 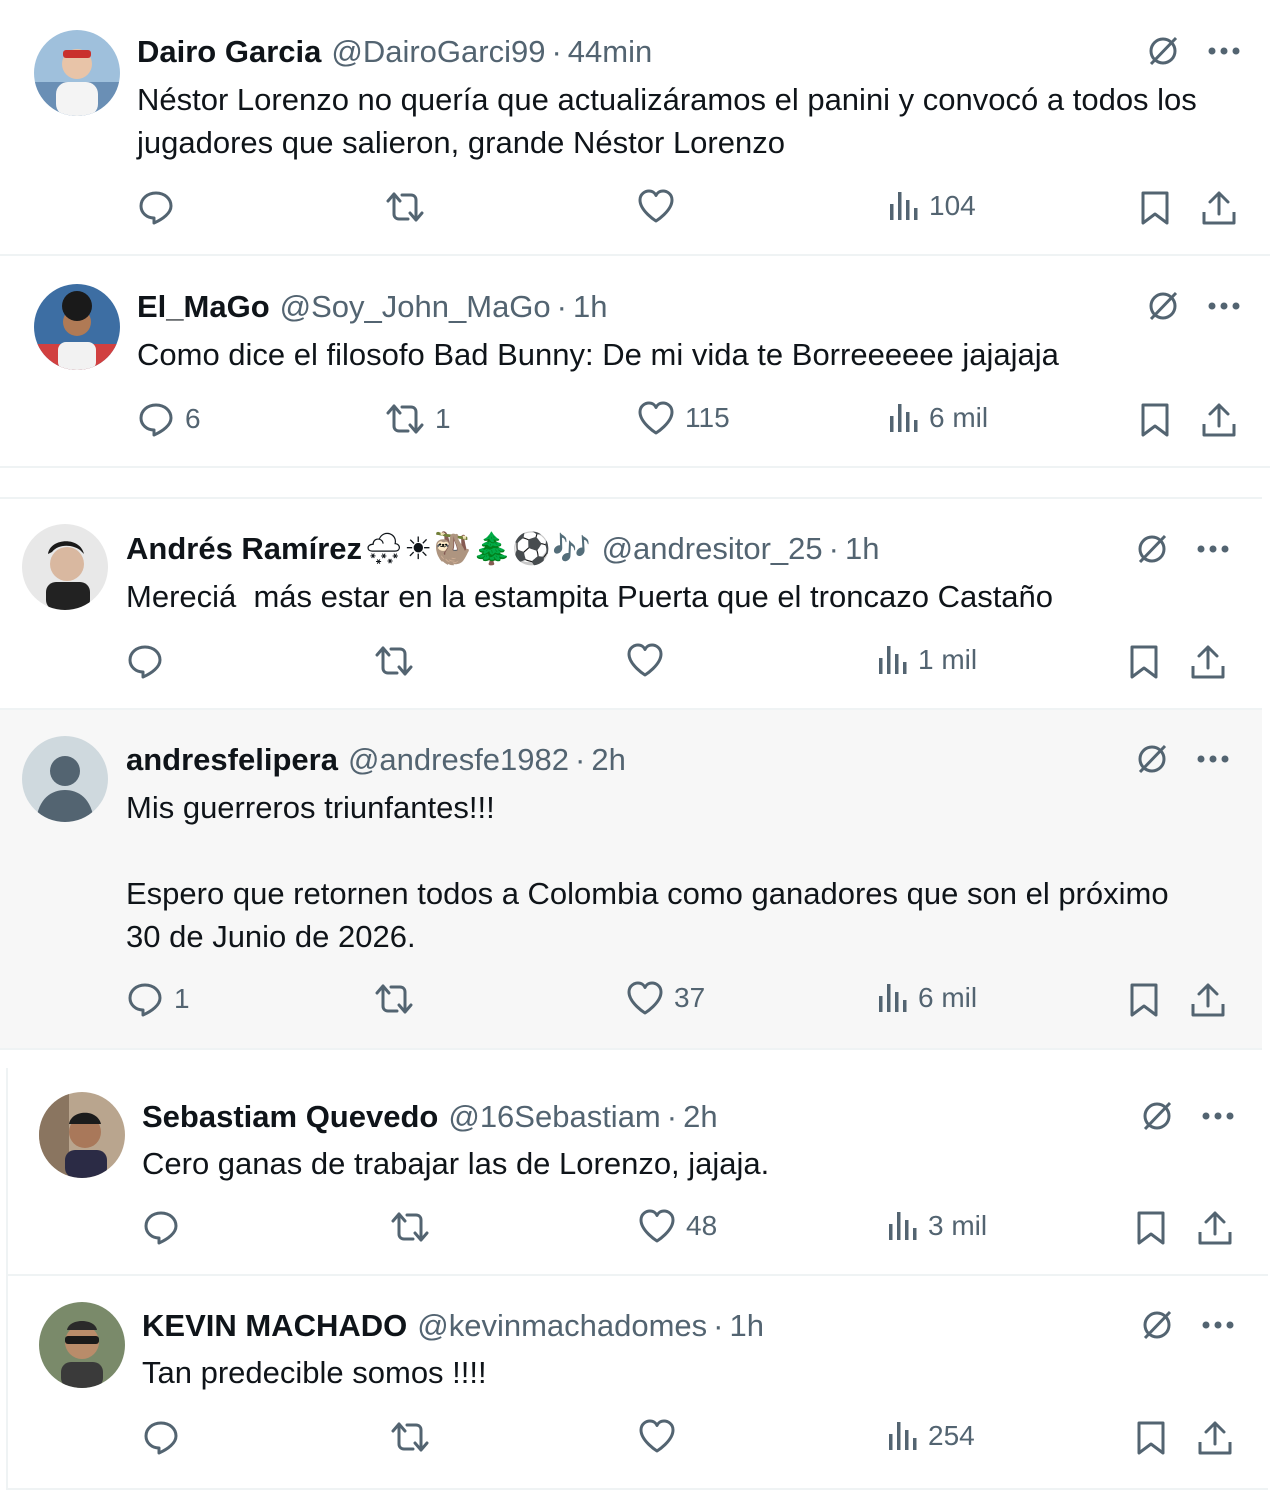 I want to click on retweet-button: 1, so click(x=418, y=419).